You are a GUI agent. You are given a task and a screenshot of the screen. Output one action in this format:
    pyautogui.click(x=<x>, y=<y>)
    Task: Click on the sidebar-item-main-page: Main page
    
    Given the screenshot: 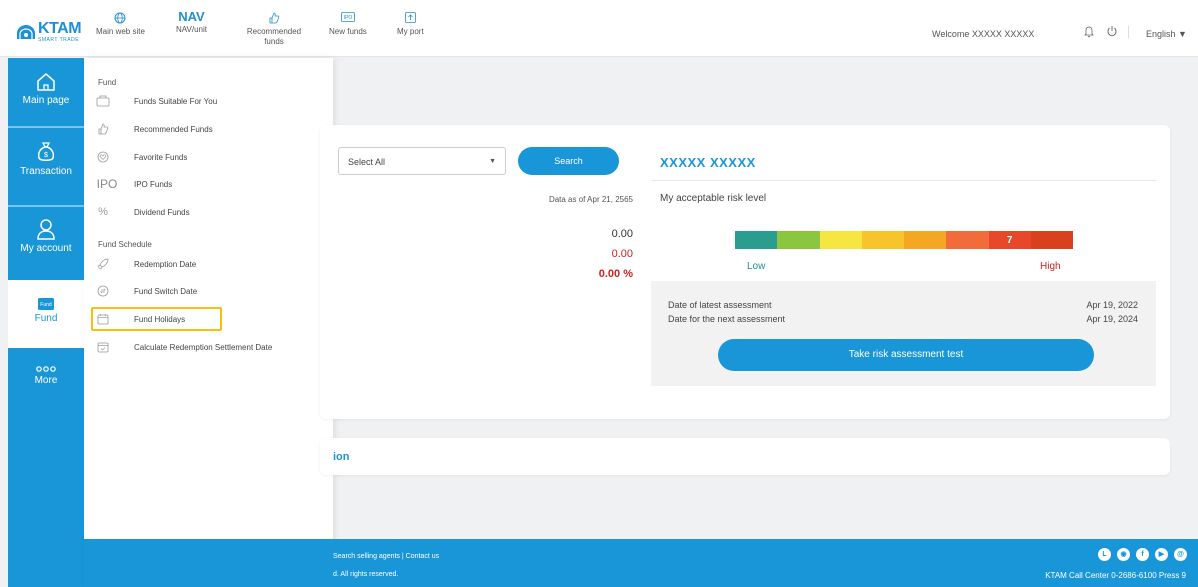 What is the action you would take?
    pyautogui.click(x=46, y=89)
    